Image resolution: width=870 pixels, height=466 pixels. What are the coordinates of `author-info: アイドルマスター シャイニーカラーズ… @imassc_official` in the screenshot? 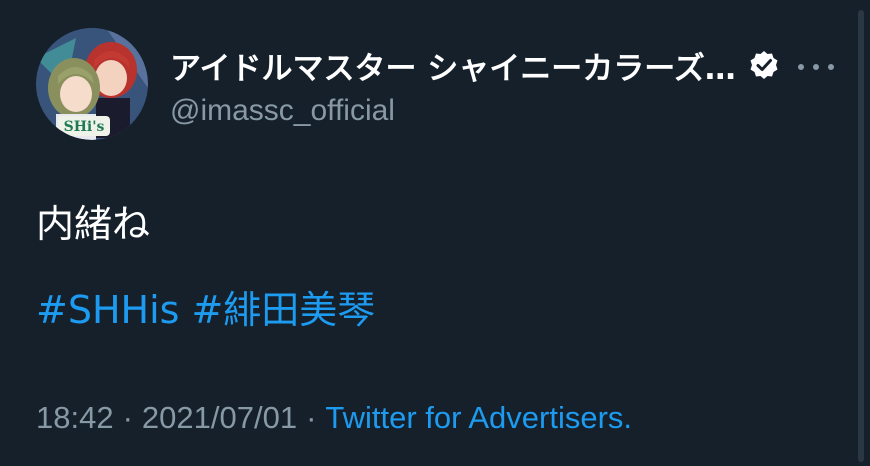 It's located at (475, 86).